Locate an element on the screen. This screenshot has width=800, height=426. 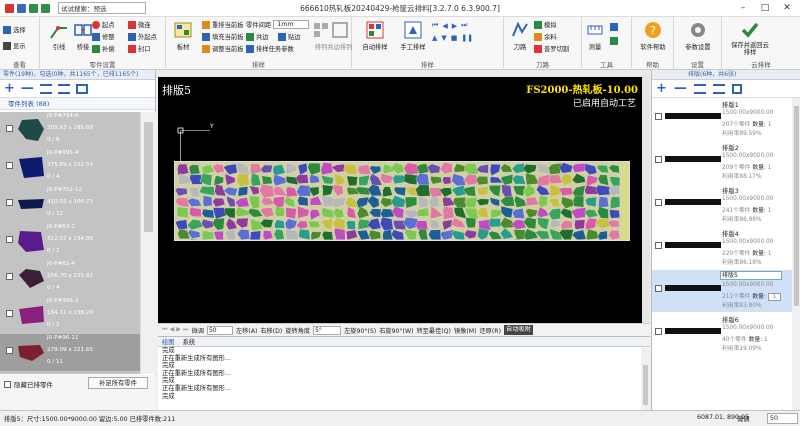
adjust-current-button: 调整当前板 is located at coordinates (222, 48).